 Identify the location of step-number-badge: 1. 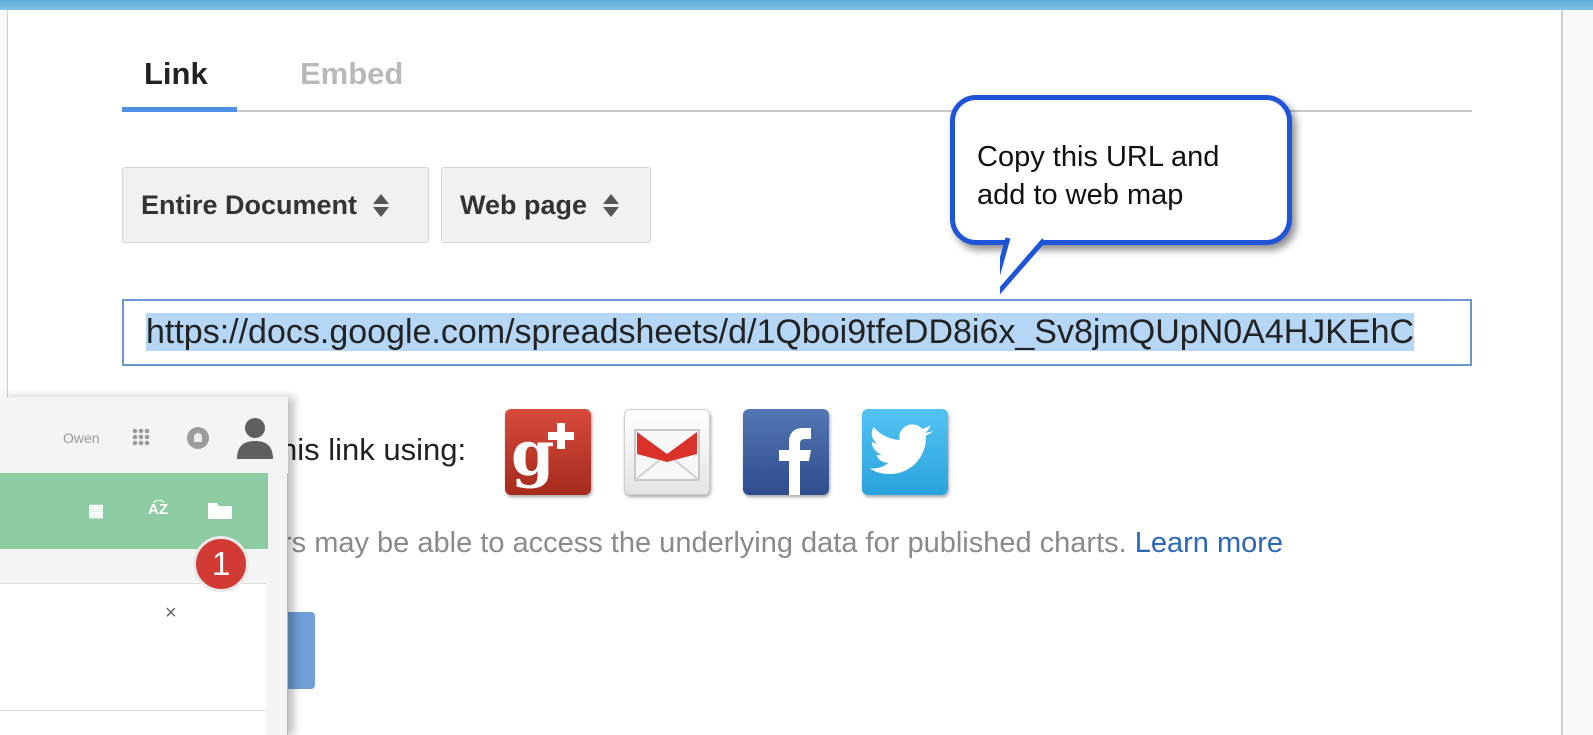
(221, 564).